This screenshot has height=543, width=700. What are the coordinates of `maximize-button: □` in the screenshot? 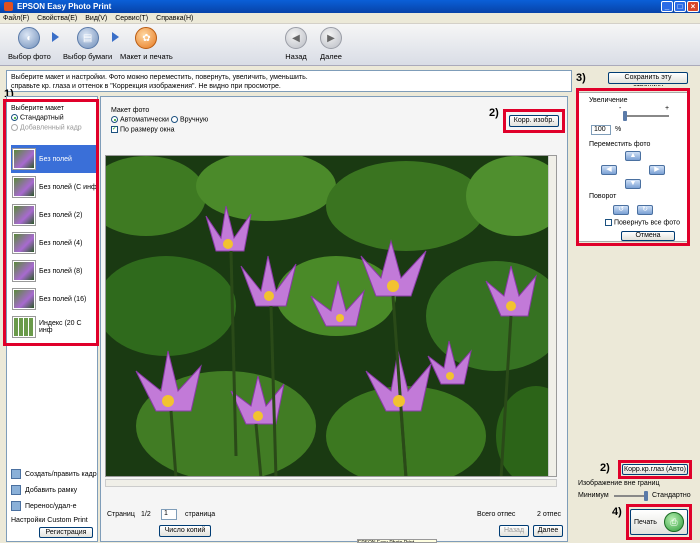 It's located at (680, 6).